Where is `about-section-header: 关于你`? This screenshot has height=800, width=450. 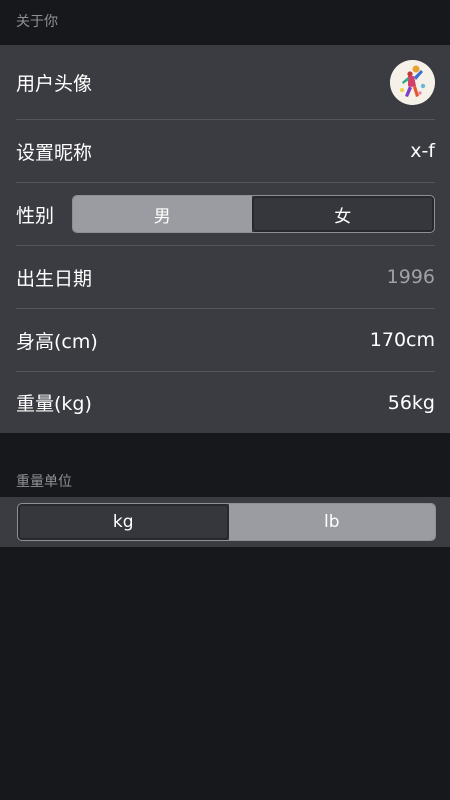 about-section-header: 关于你 is located at coordinates (37, 22).